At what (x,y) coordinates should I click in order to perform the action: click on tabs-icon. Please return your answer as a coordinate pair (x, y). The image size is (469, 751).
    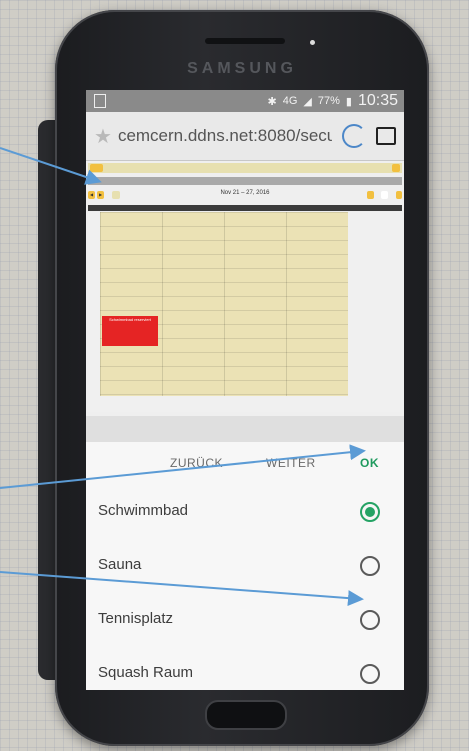
    Looking at the image, I should click on (386, 136).